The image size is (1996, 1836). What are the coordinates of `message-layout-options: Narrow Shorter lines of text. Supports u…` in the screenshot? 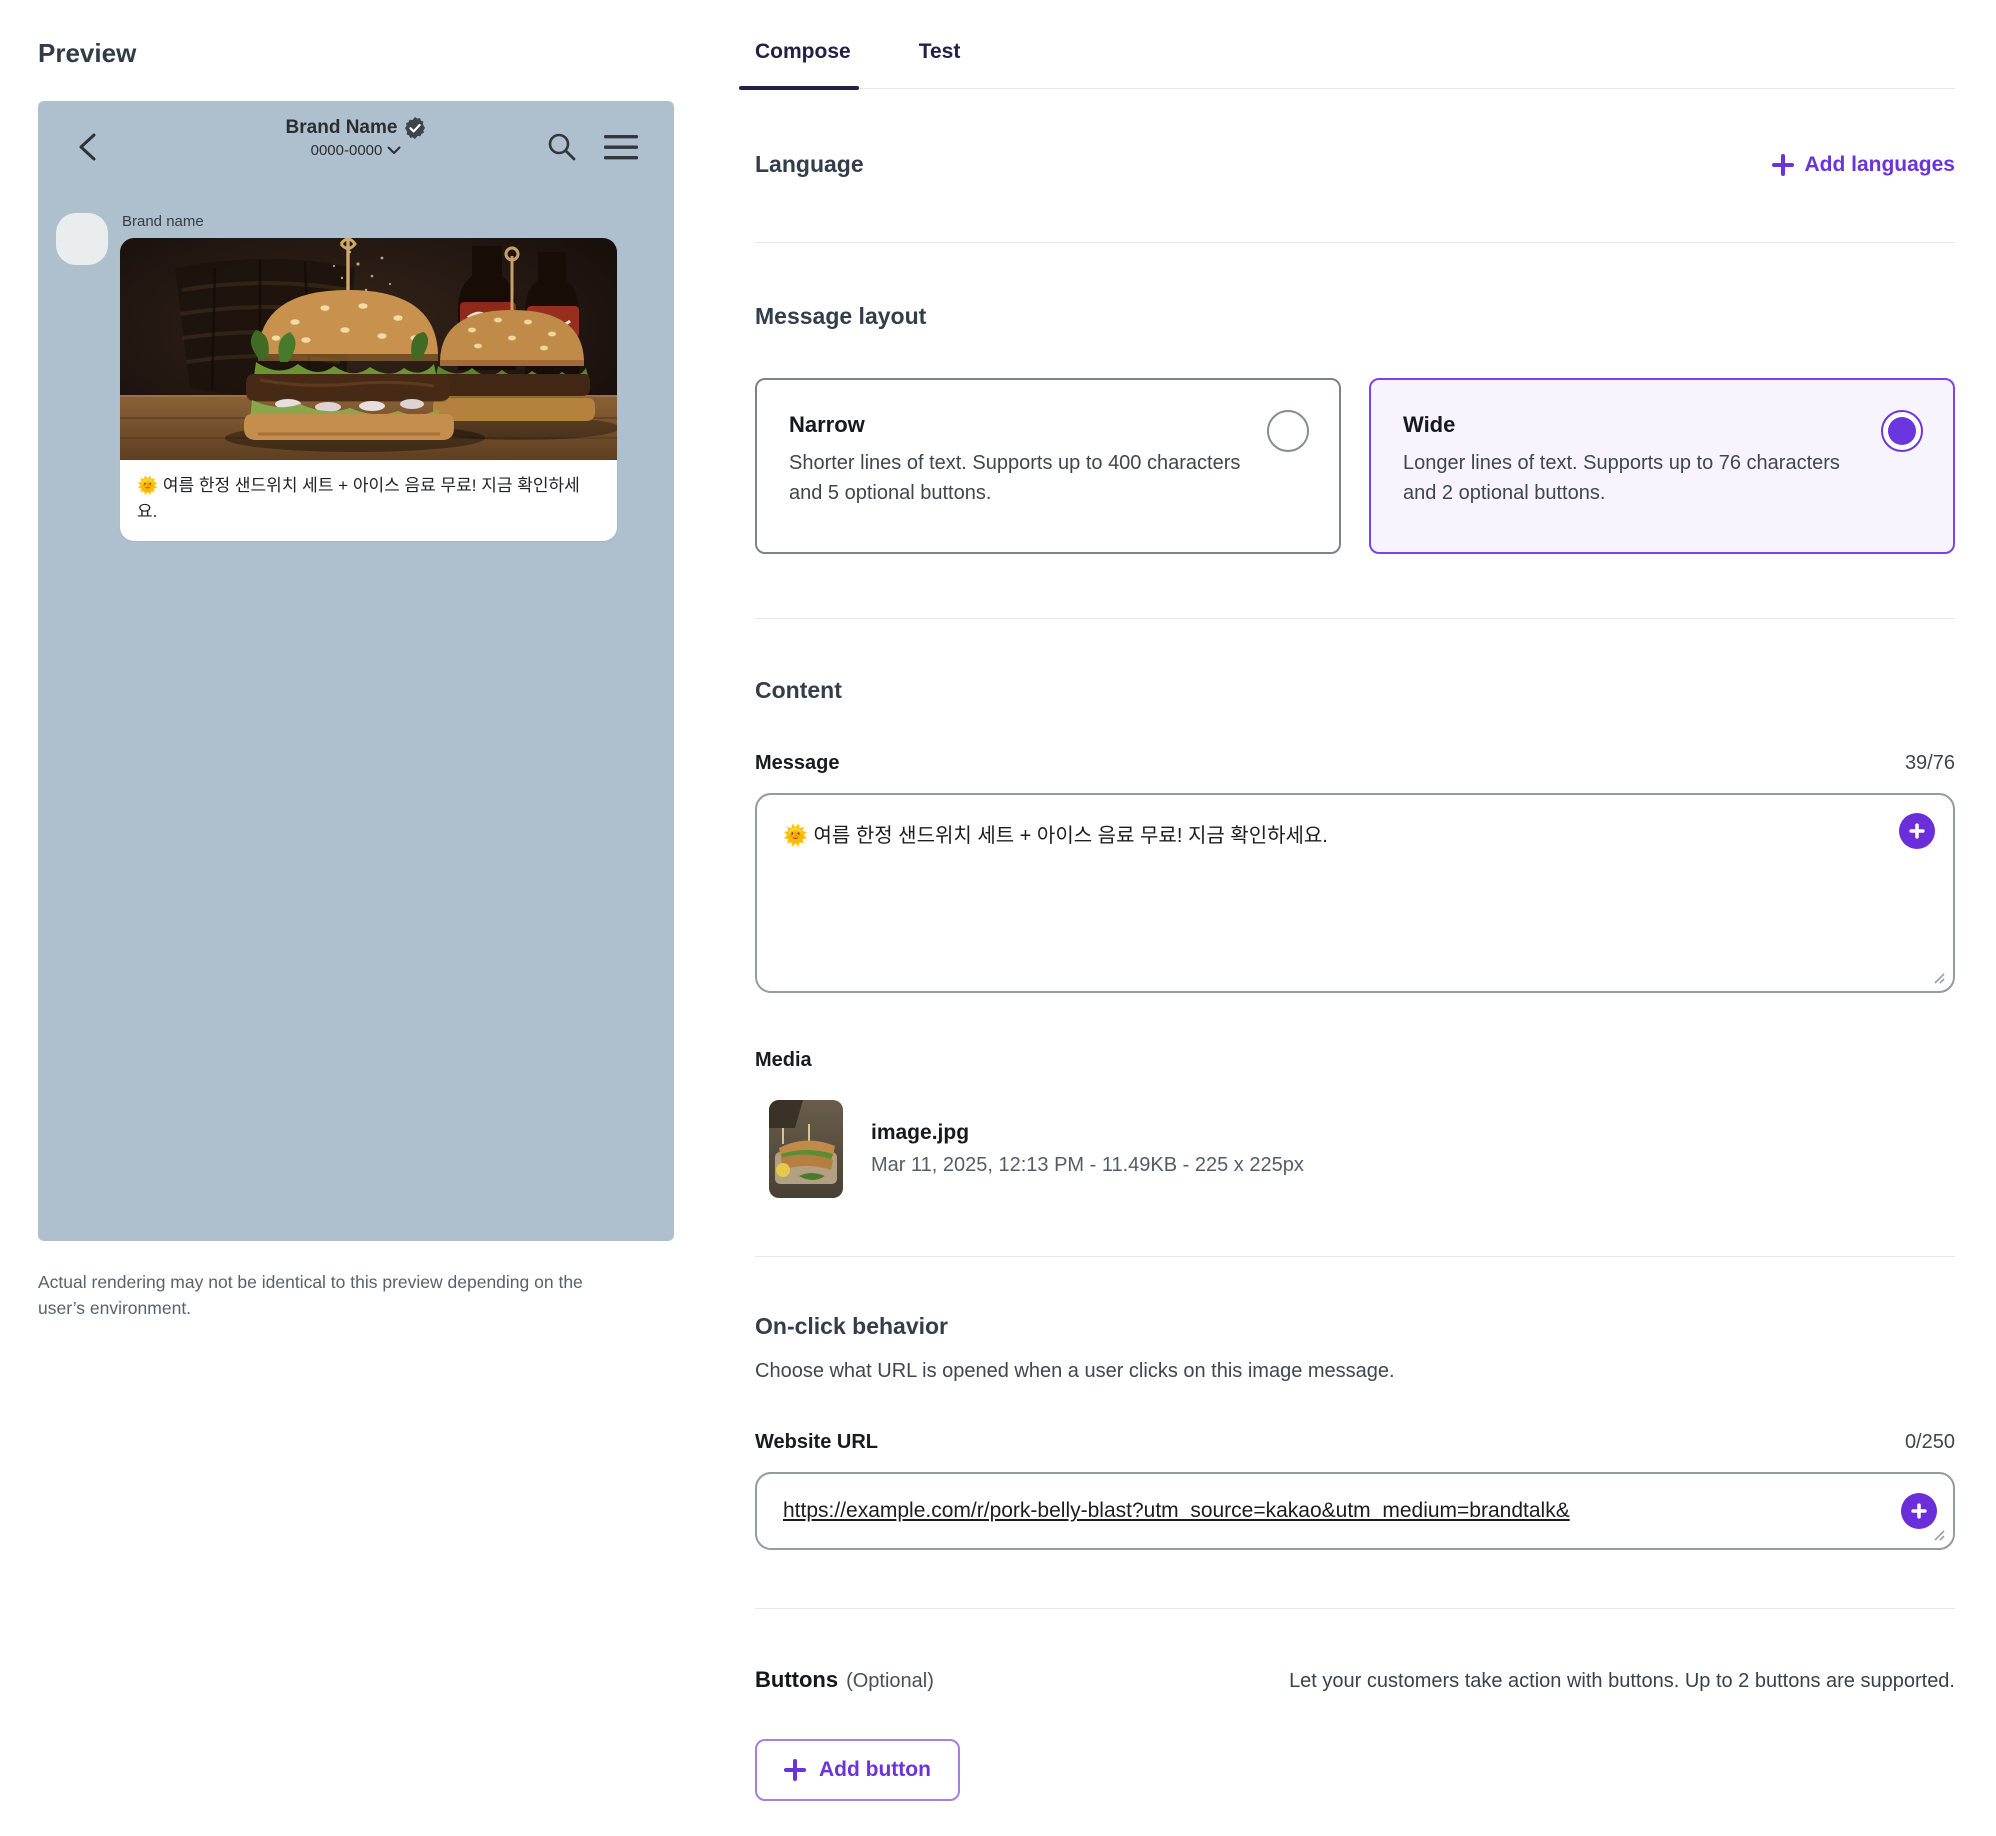 It's located at (1355, 466).